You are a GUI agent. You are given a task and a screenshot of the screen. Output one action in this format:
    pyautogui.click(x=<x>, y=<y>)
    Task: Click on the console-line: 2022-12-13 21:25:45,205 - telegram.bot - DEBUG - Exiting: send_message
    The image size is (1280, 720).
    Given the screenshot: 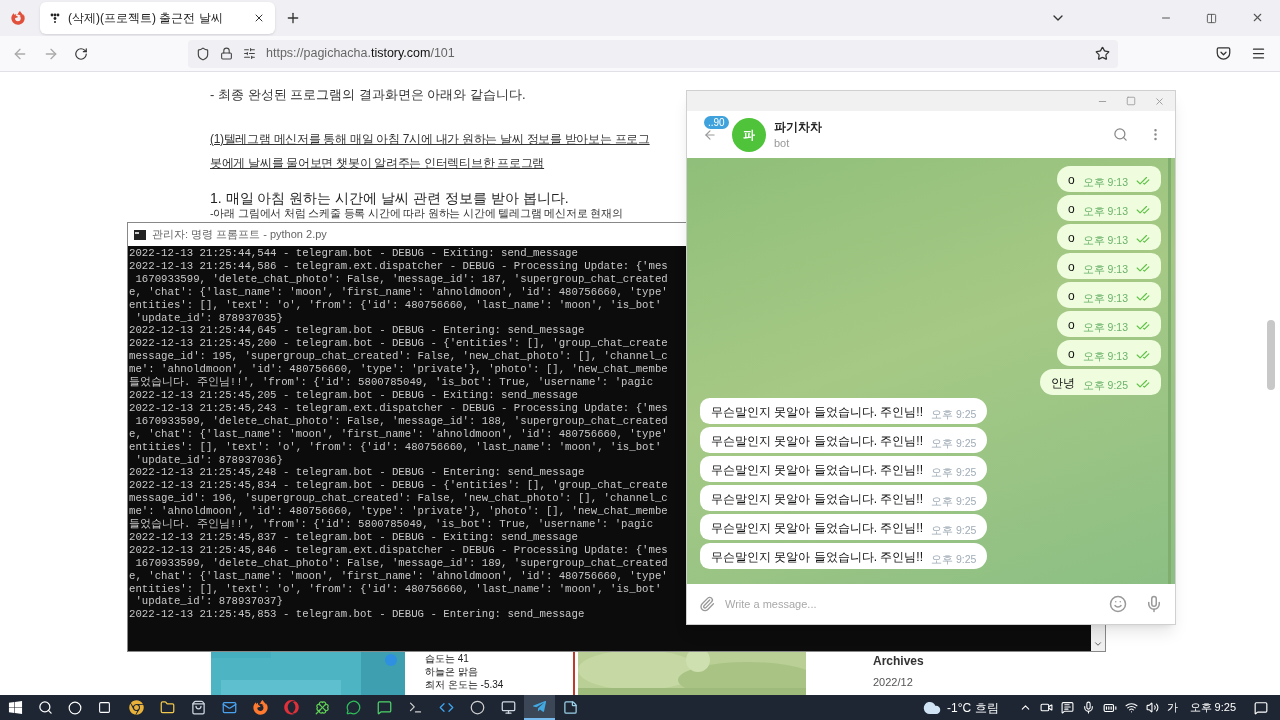 What is the action you would take?
    pyautogui.click(x=354, y=395)
    